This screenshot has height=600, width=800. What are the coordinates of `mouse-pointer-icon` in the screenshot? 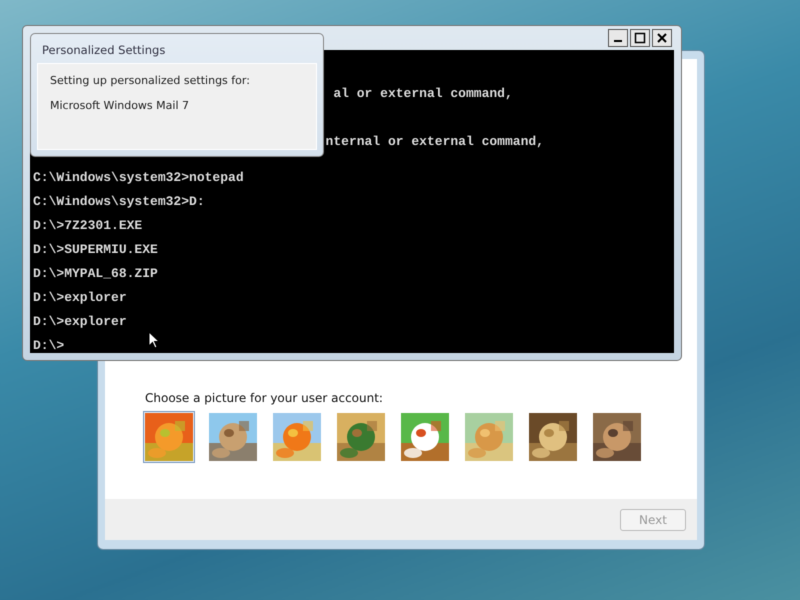 It's located at (154, 340).